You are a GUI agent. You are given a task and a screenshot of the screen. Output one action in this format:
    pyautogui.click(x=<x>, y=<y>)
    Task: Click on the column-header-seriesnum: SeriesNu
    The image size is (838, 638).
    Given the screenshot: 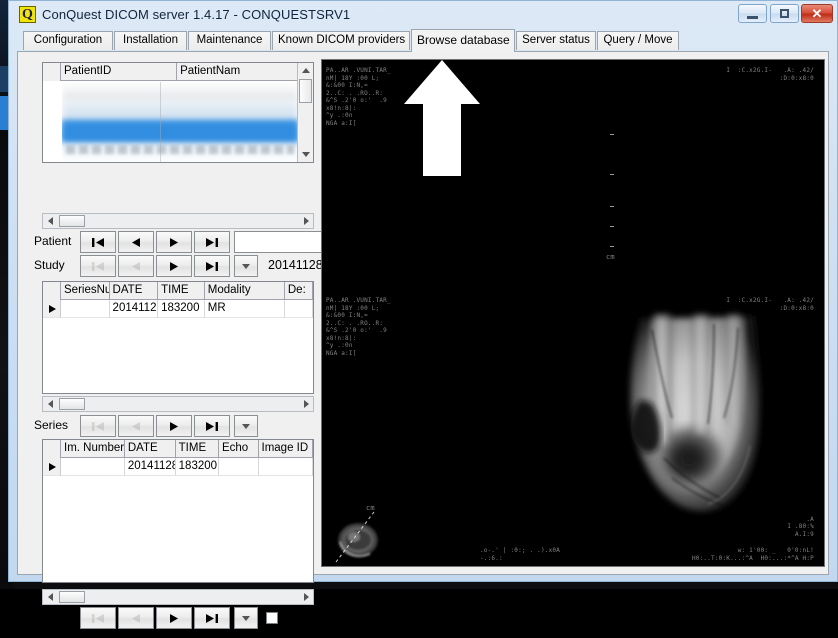 What is the action you would take?
    pyautogui.click(x=85, y=291)
    